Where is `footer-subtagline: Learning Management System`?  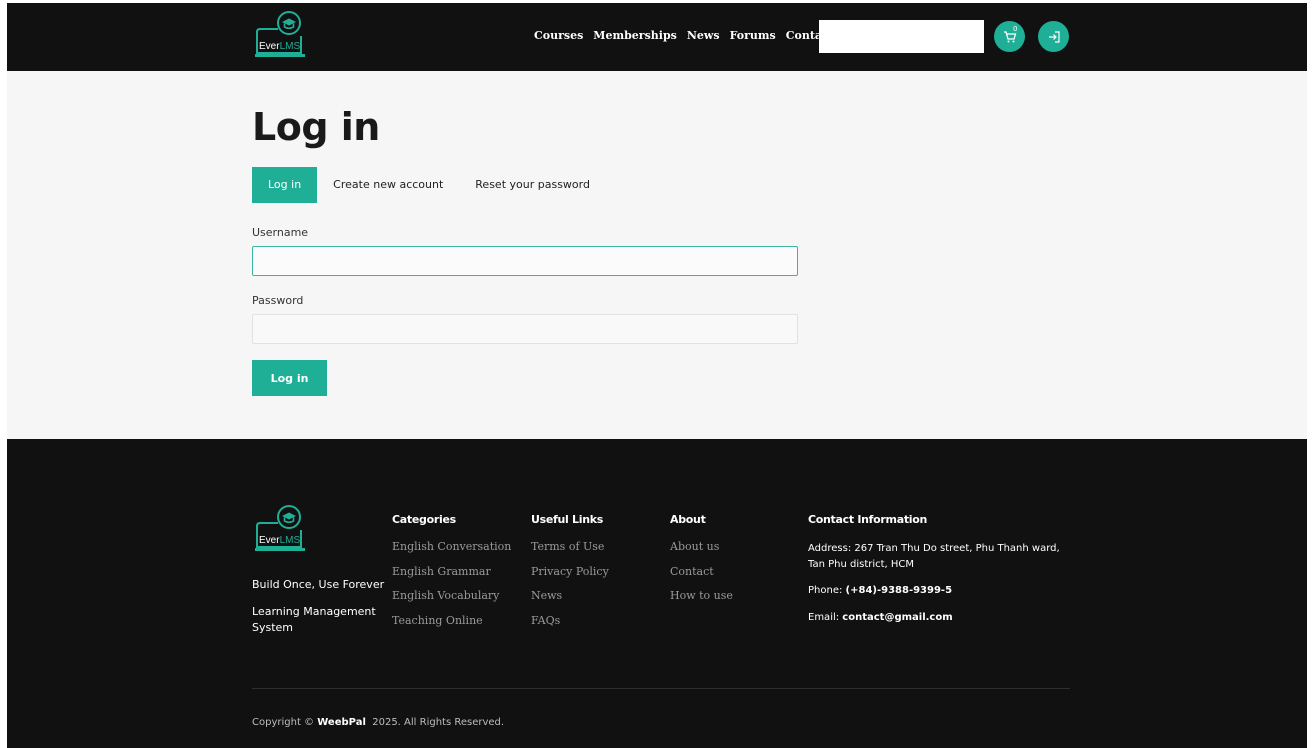
footer-subtagline: Learning Management System is located at coordinates (314, 619).